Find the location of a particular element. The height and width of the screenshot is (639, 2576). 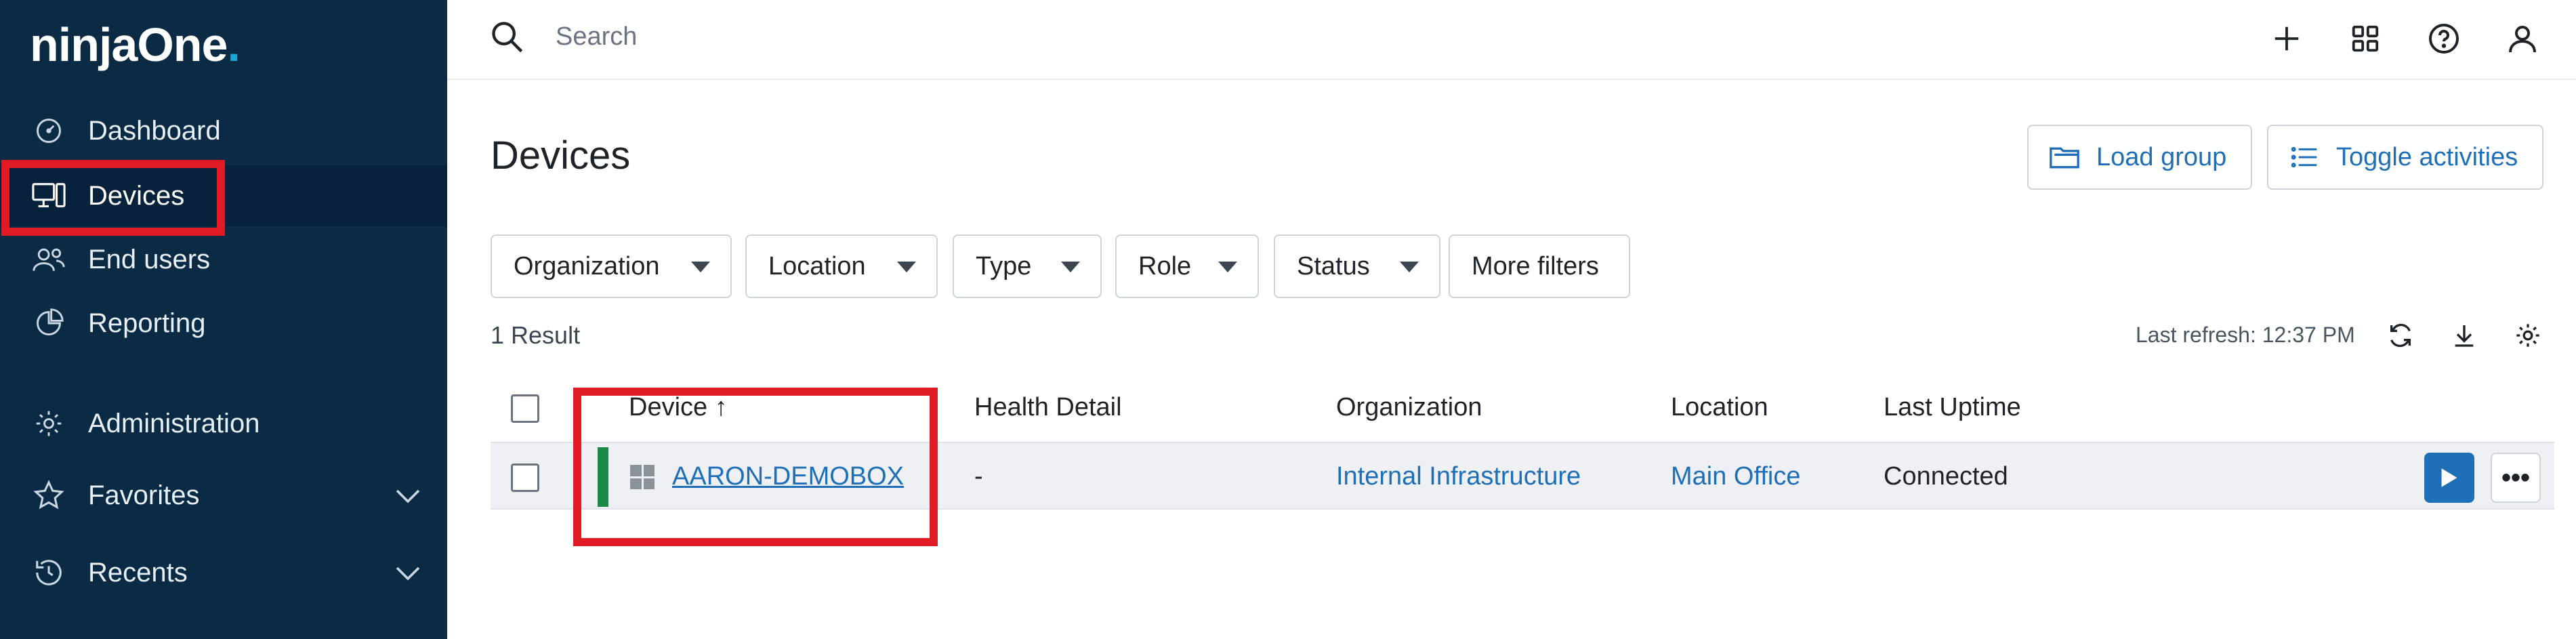

load-group-button: Load group is located at coordinates (2140, 157).